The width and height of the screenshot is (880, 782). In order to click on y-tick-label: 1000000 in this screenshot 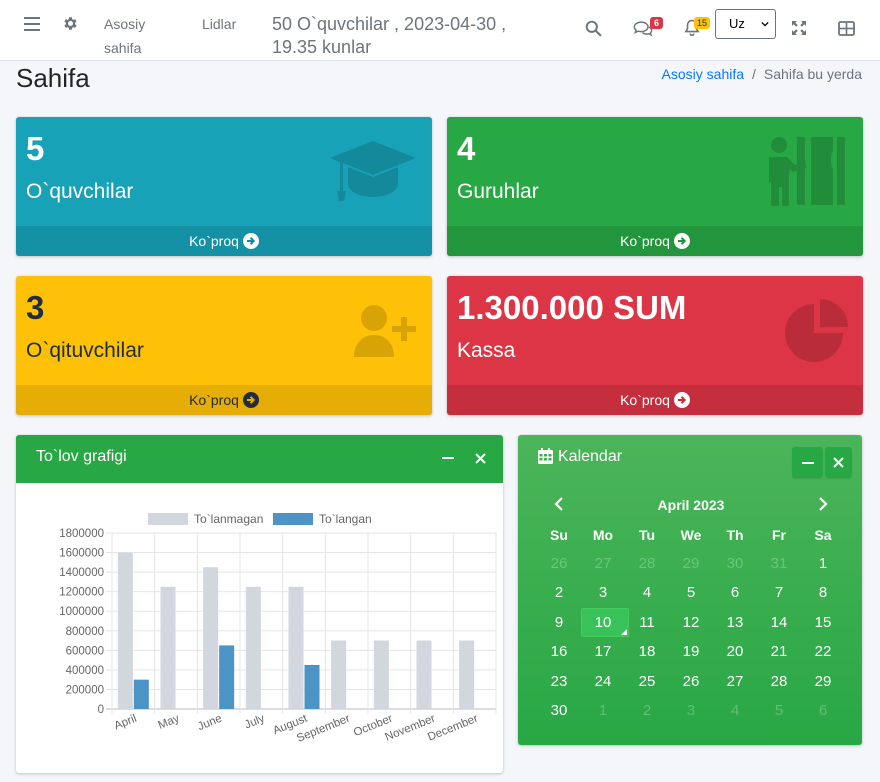, I will do `click(81, 612)`.